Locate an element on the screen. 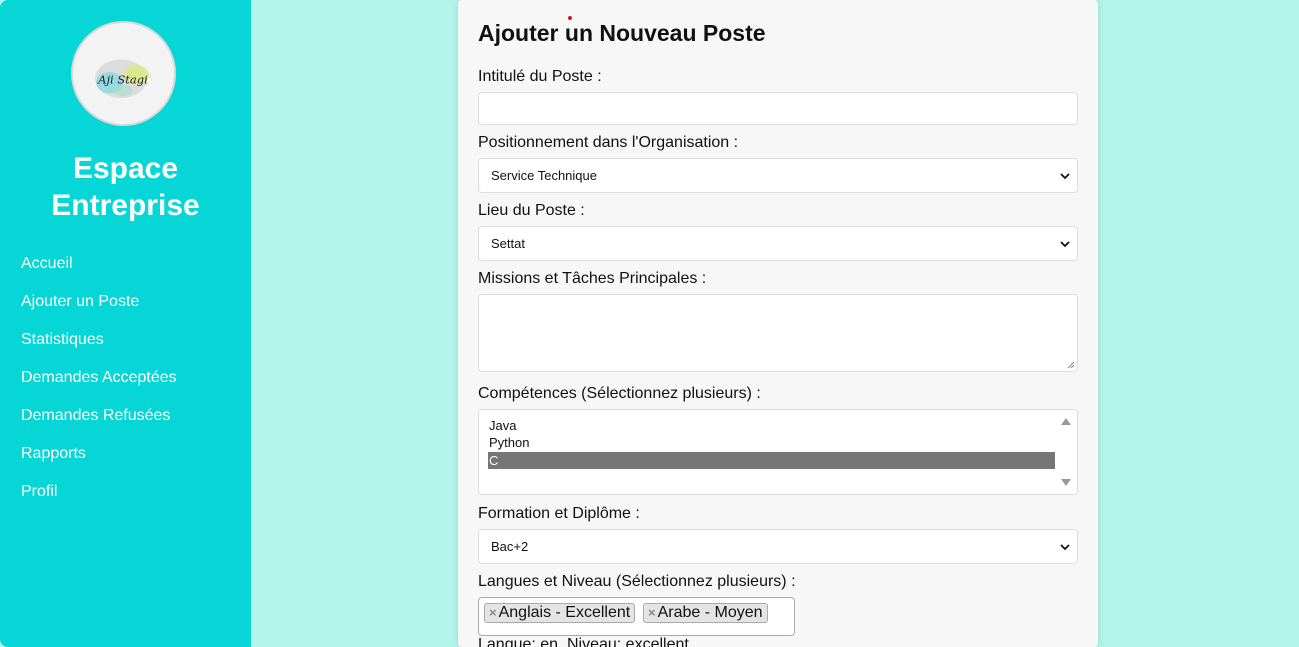 The width and height of the screenshot is (1299, 647). sidebar-item-demandes-acceptees: Demandes Acceptées is located at coordinates (99, 387).